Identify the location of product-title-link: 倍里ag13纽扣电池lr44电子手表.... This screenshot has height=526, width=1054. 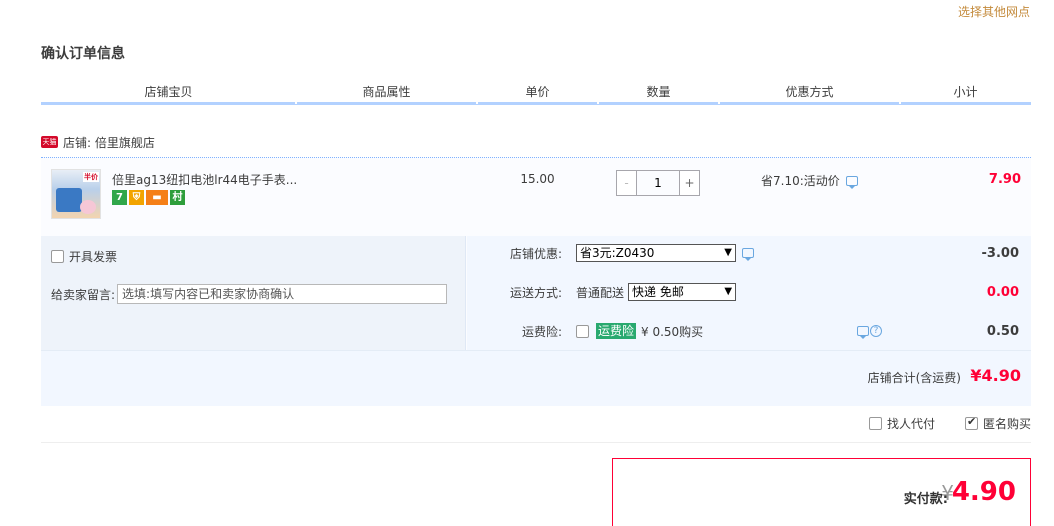
(204, 179).